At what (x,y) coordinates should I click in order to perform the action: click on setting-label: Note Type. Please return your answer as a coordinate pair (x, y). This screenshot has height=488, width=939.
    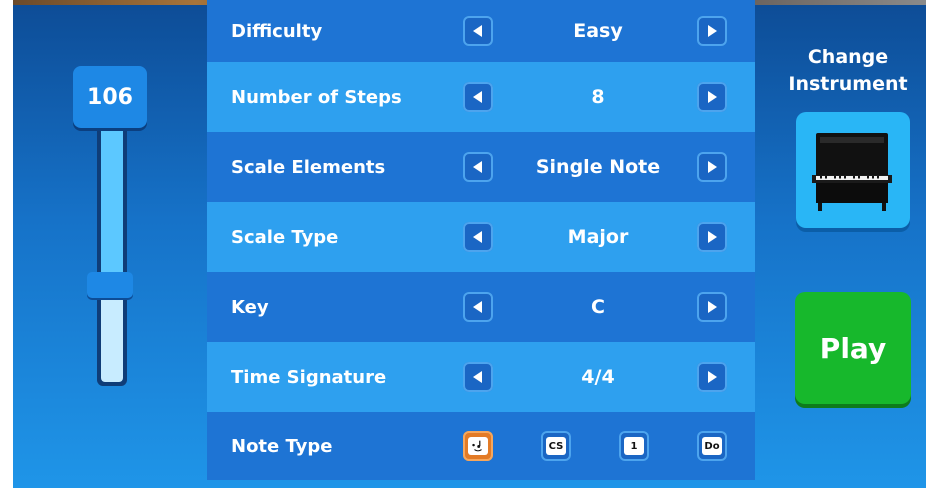
    Looking at the image, I should click on (282, 446).